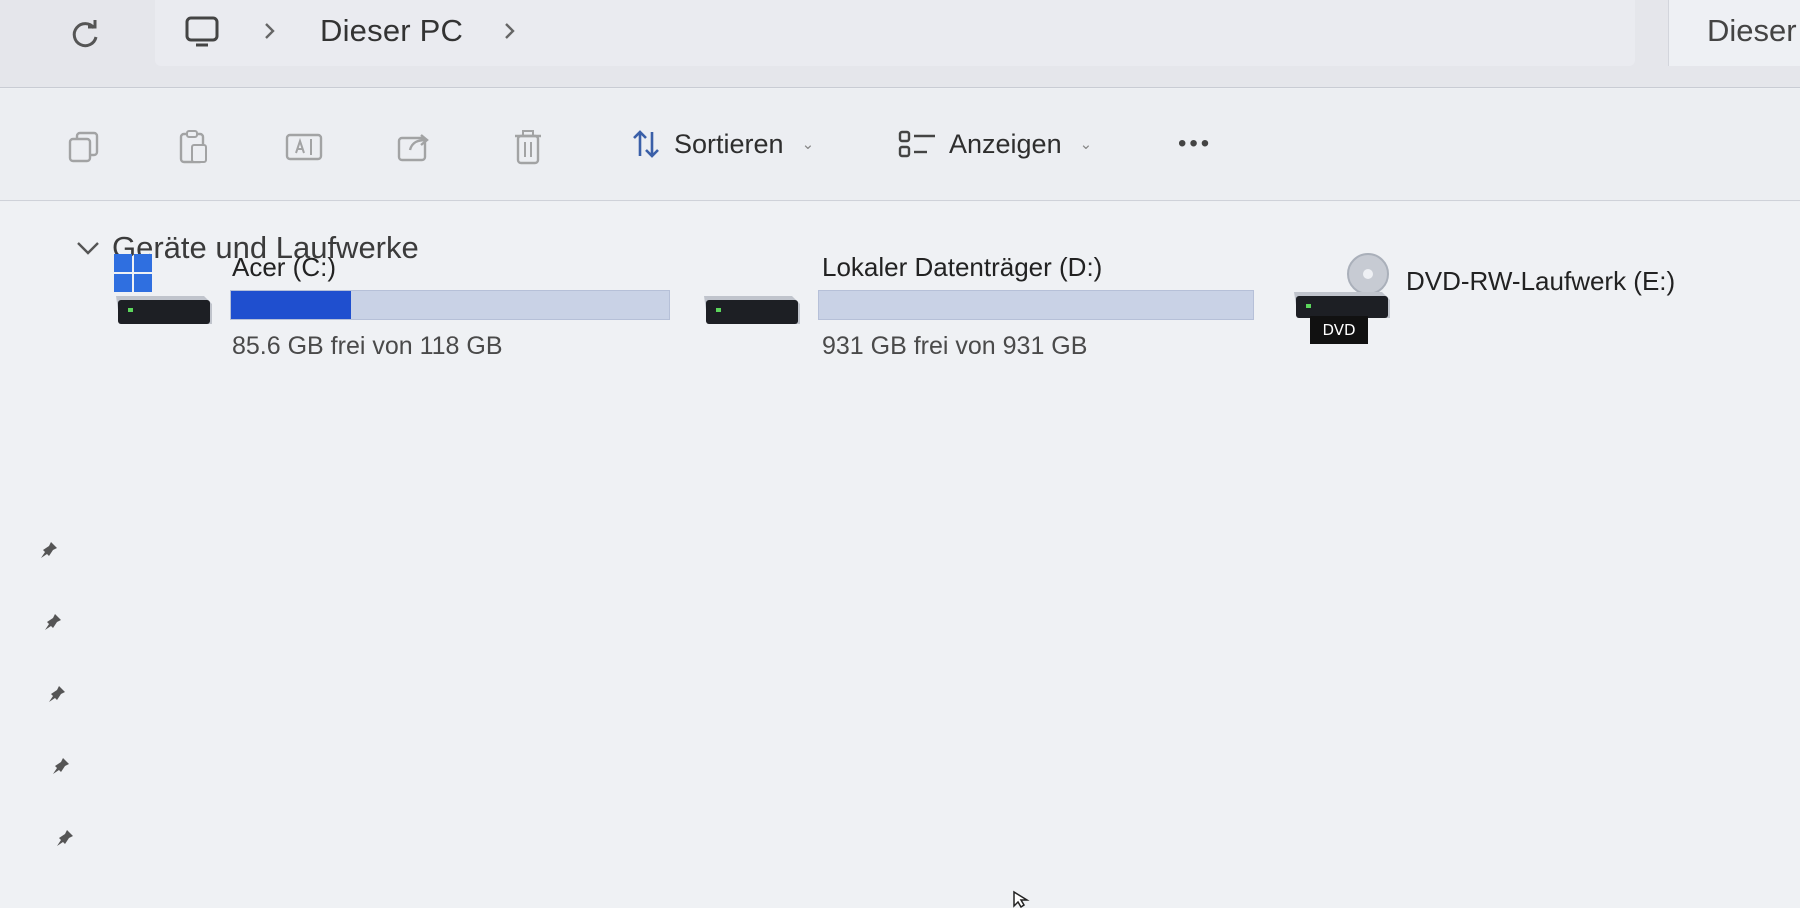  I want to click on share-icon, so click(413, 148).